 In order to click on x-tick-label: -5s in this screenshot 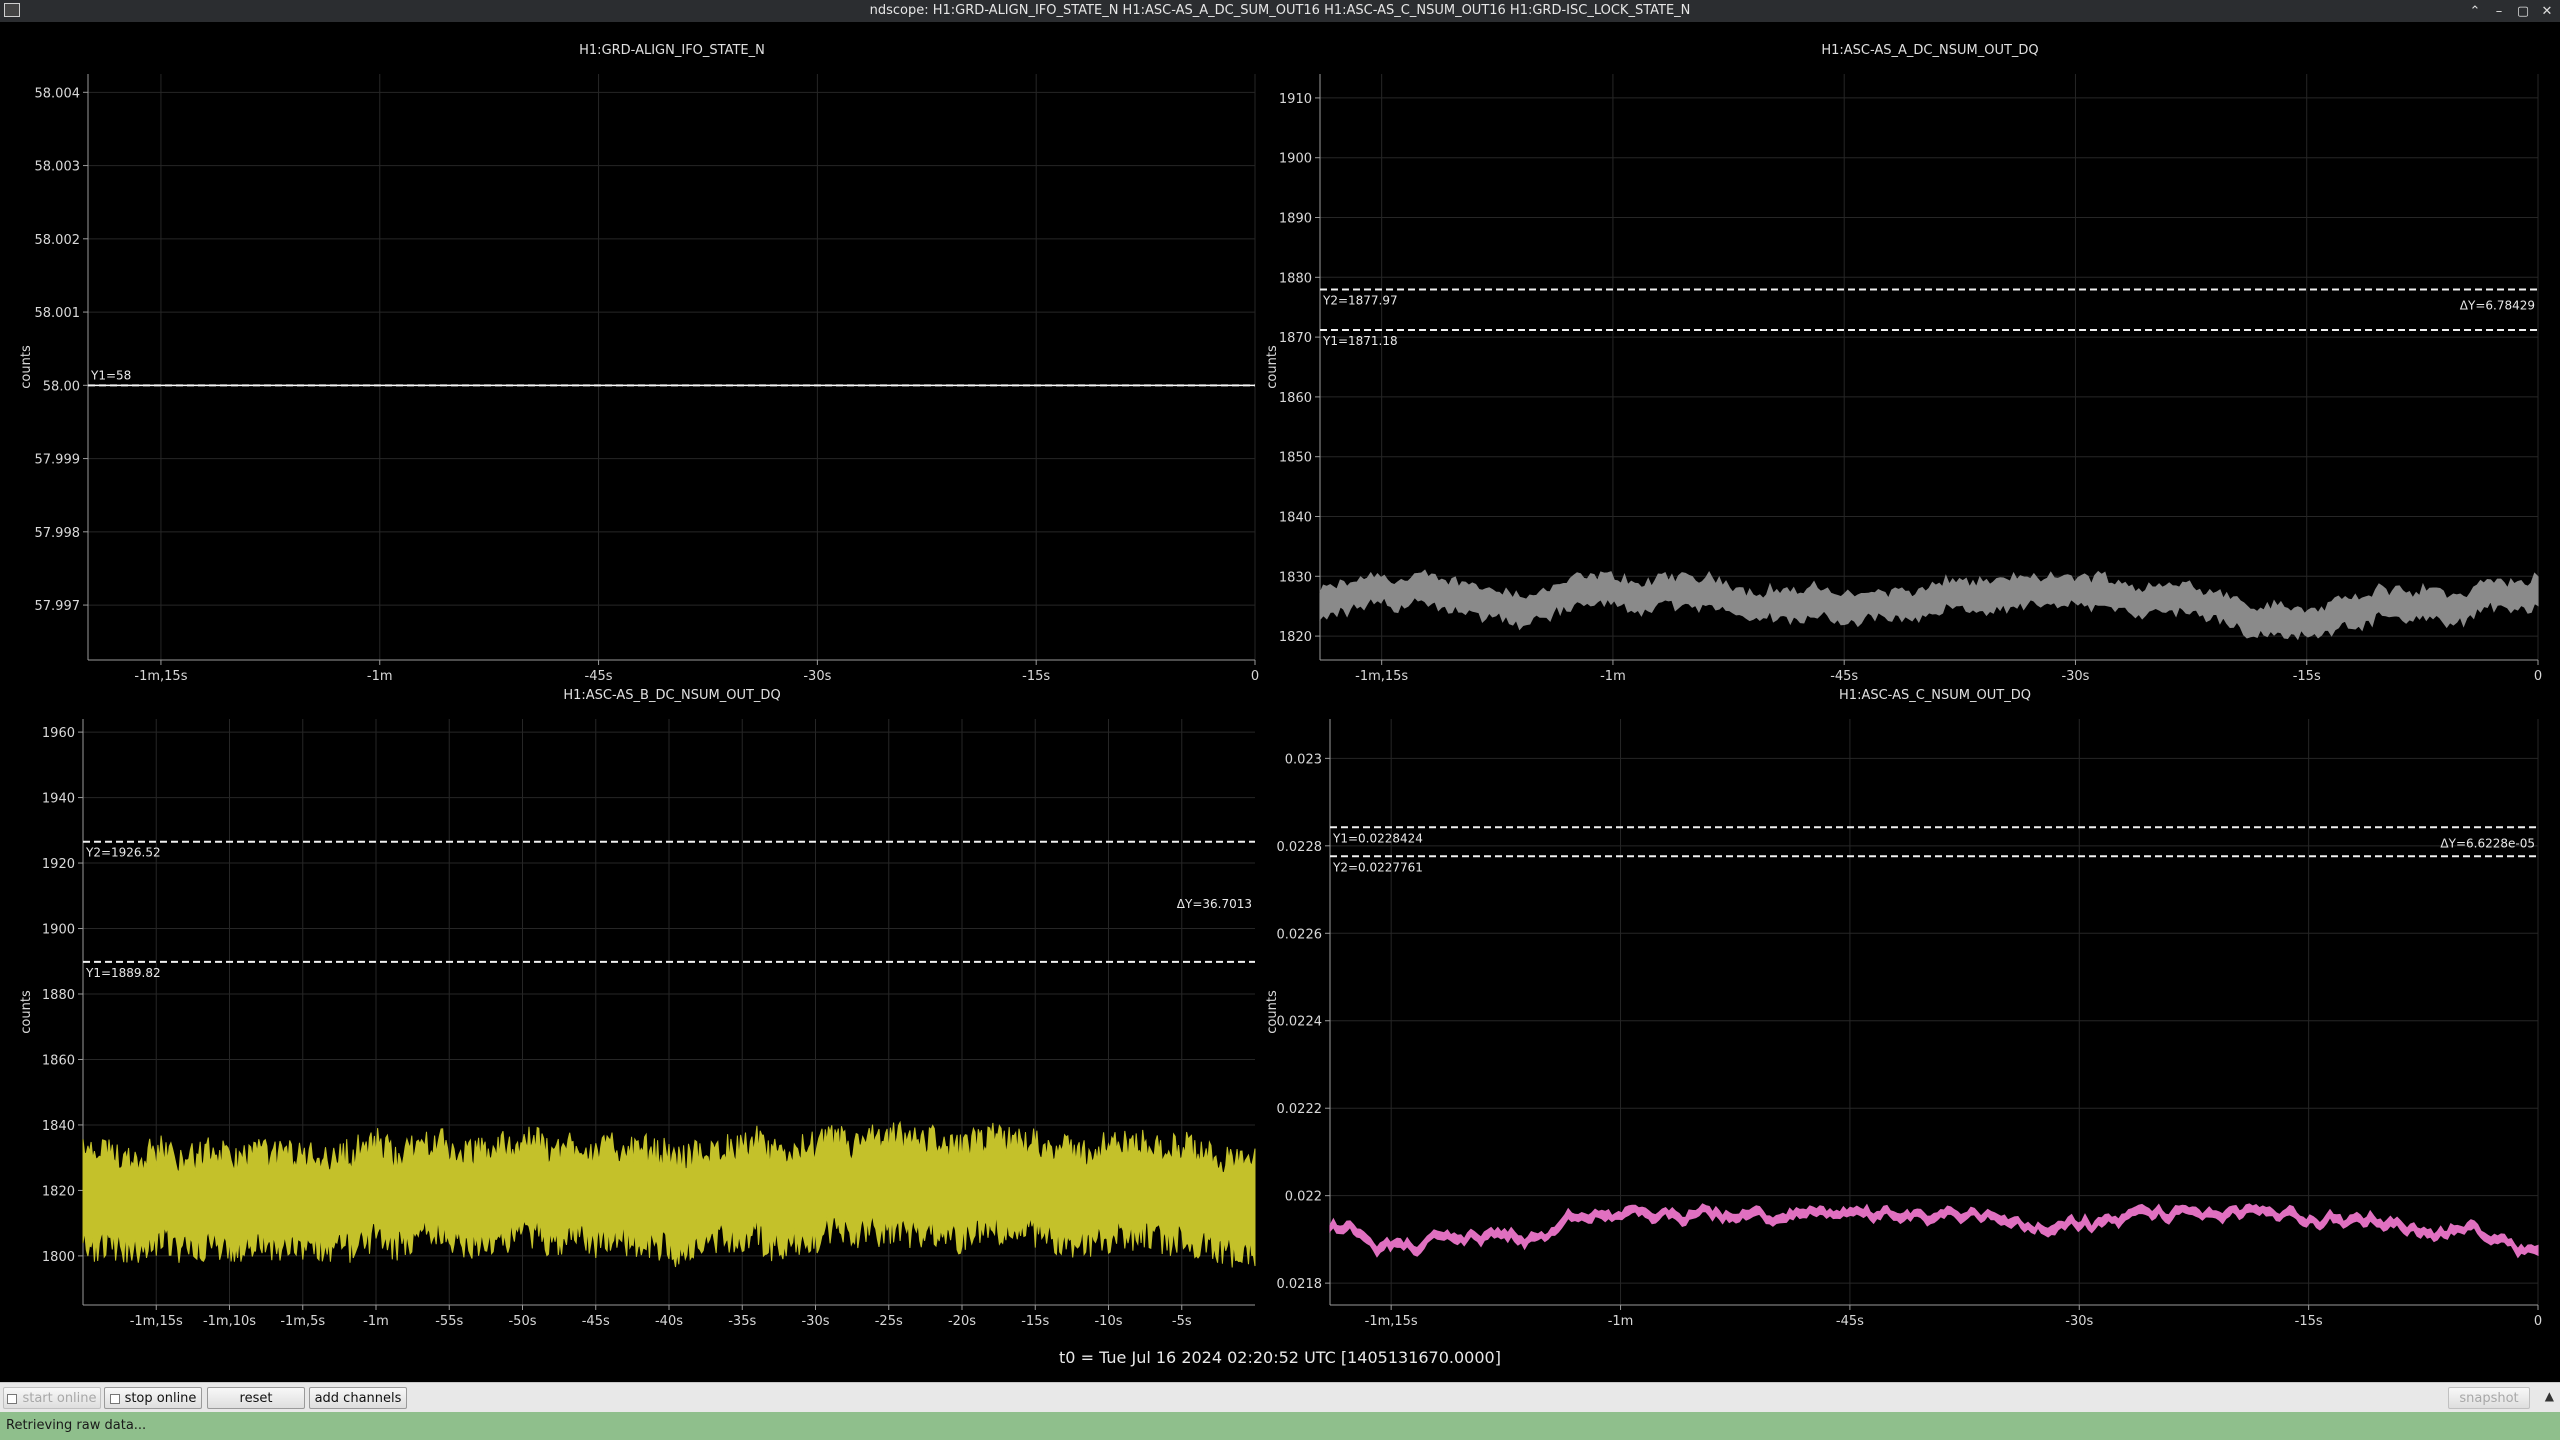, I will do `click(1182, 1321)`.